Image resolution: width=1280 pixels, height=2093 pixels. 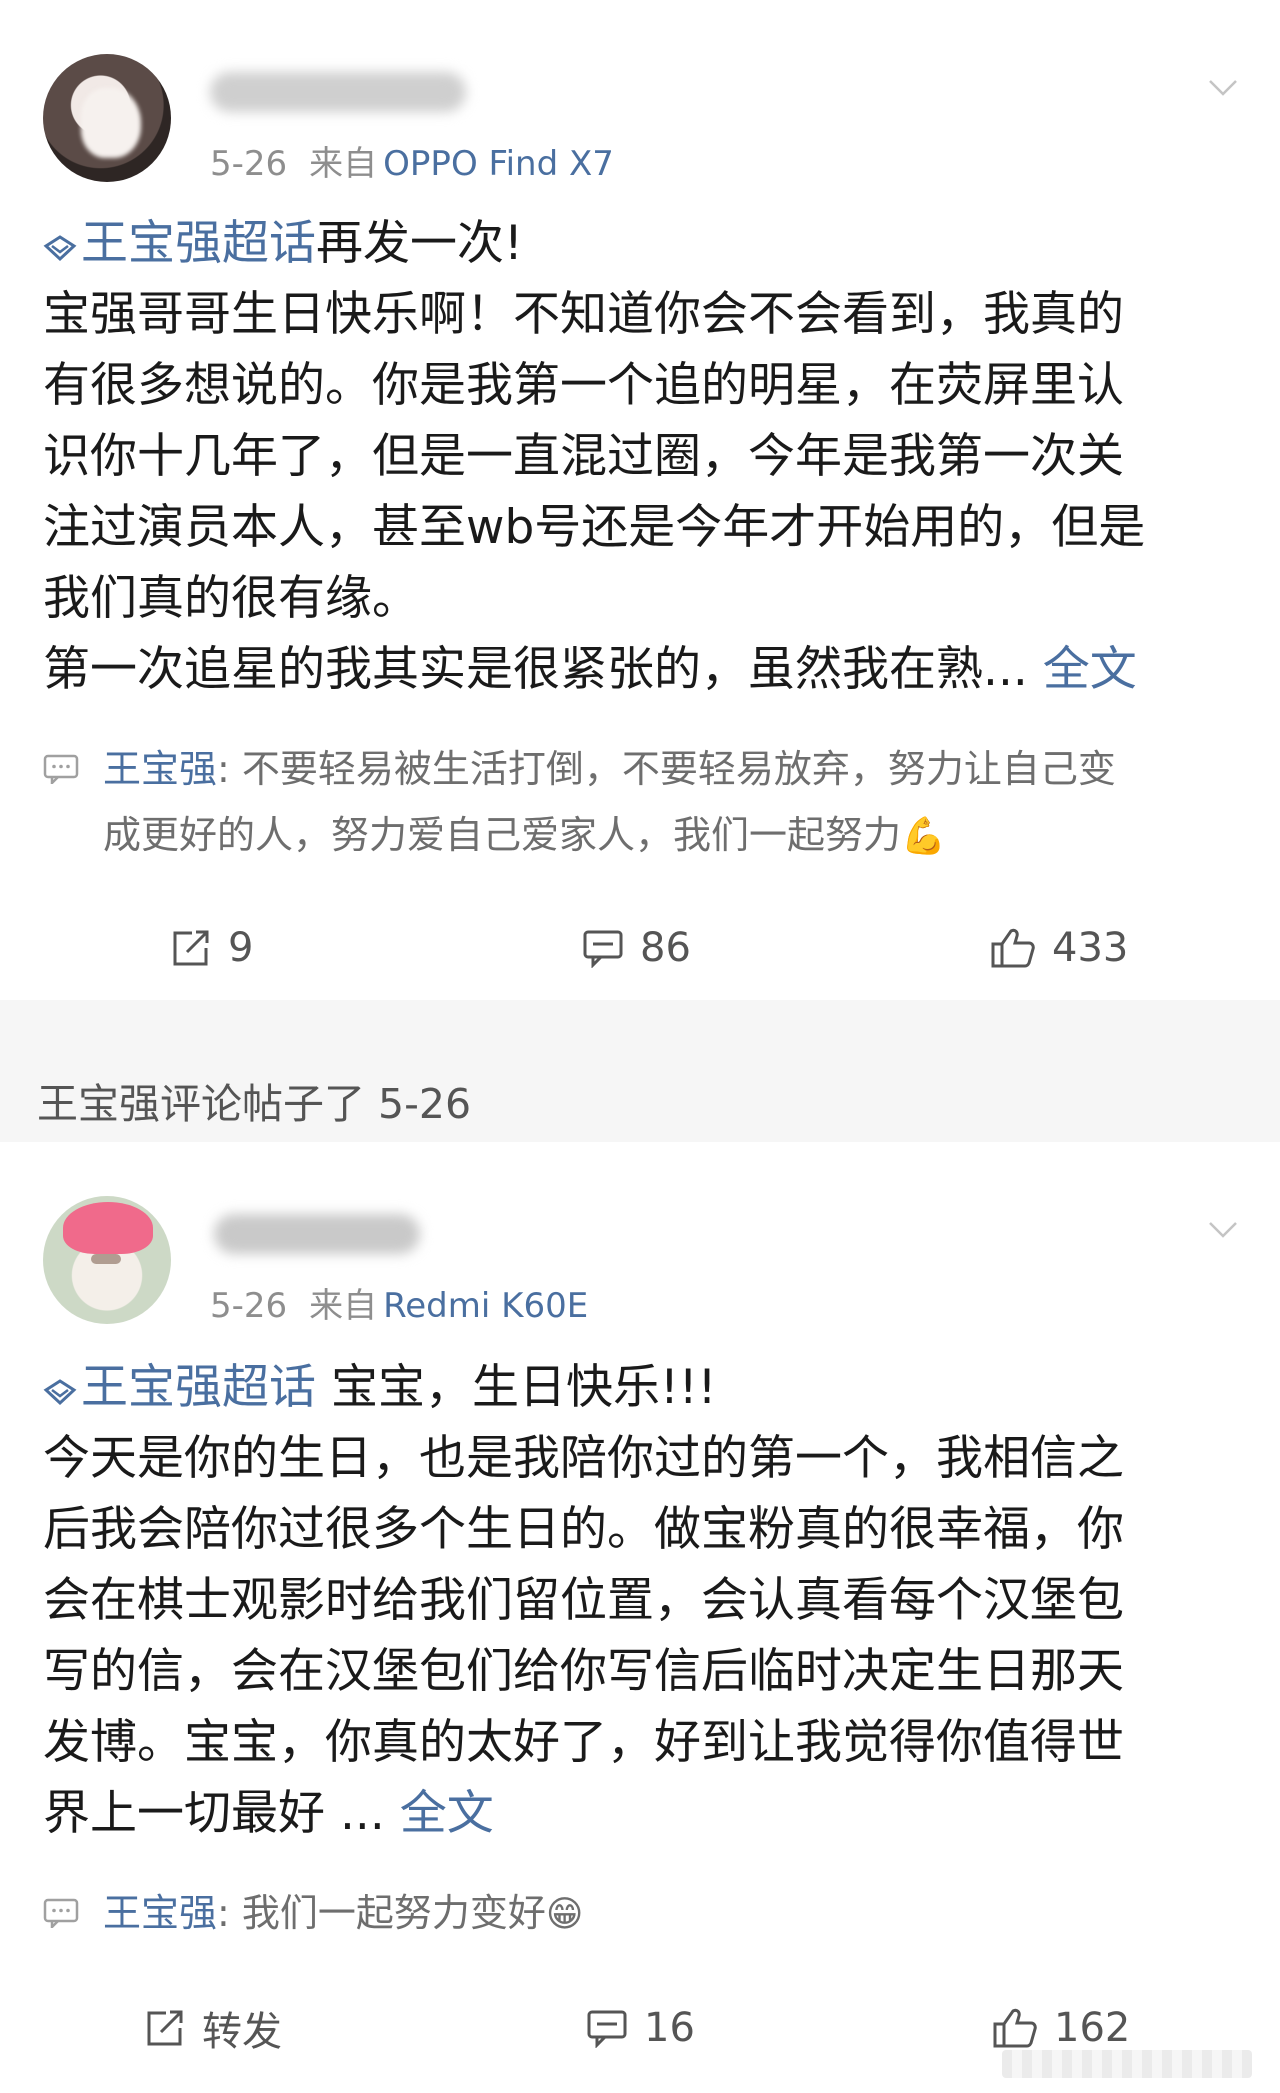 I want to click on repost-label: 转发, so click(x=242, y=2032).